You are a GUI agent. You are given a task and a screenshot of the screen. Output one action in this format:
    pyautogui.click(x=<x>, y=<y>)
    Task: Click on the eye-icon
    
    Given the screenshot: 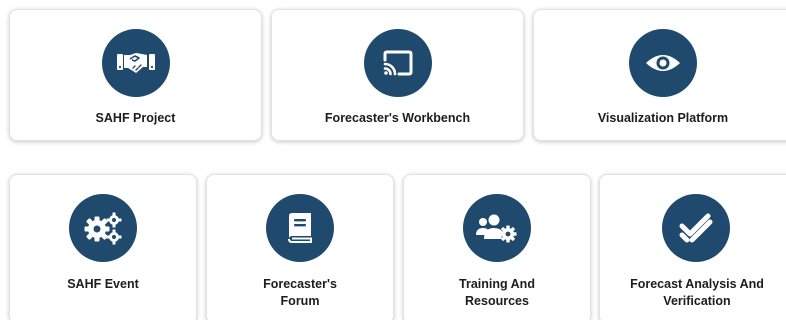 What is the action you would take?
    pyautogui.click(x=663, y=63)
    